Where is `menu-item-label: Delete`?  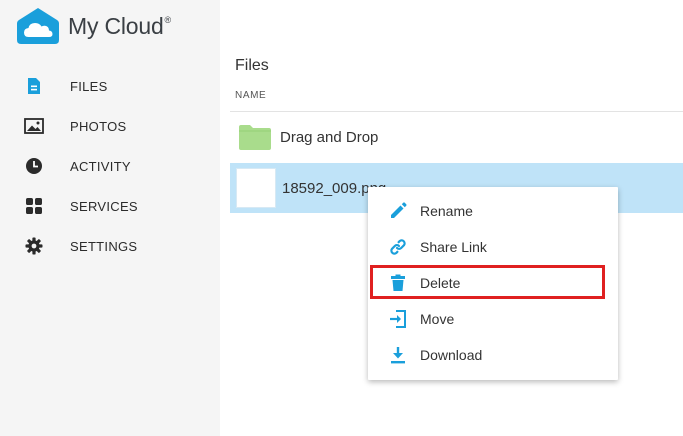 menu-item-label: Delete is located at coordinates (440, 283).